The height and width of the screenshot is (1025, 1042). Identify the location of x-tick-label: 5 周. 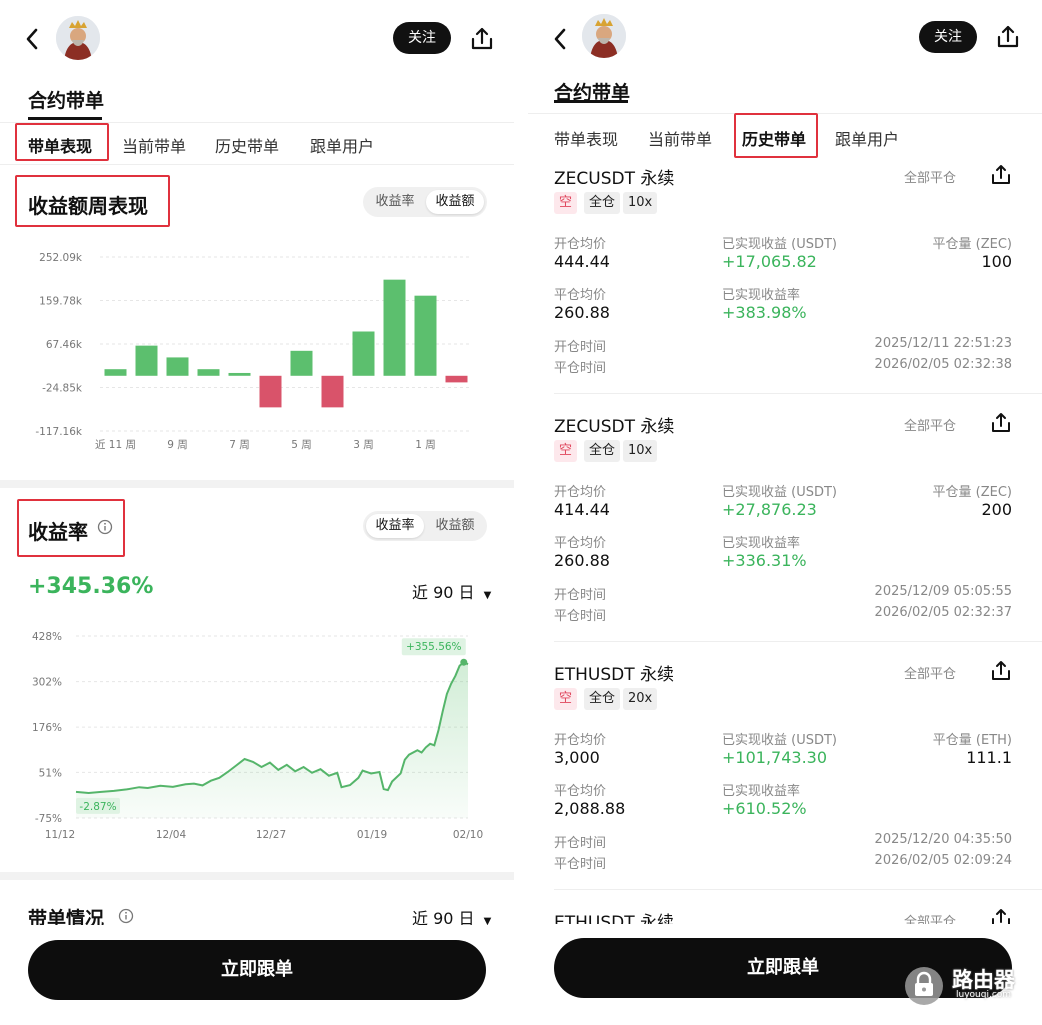
(301, 445).